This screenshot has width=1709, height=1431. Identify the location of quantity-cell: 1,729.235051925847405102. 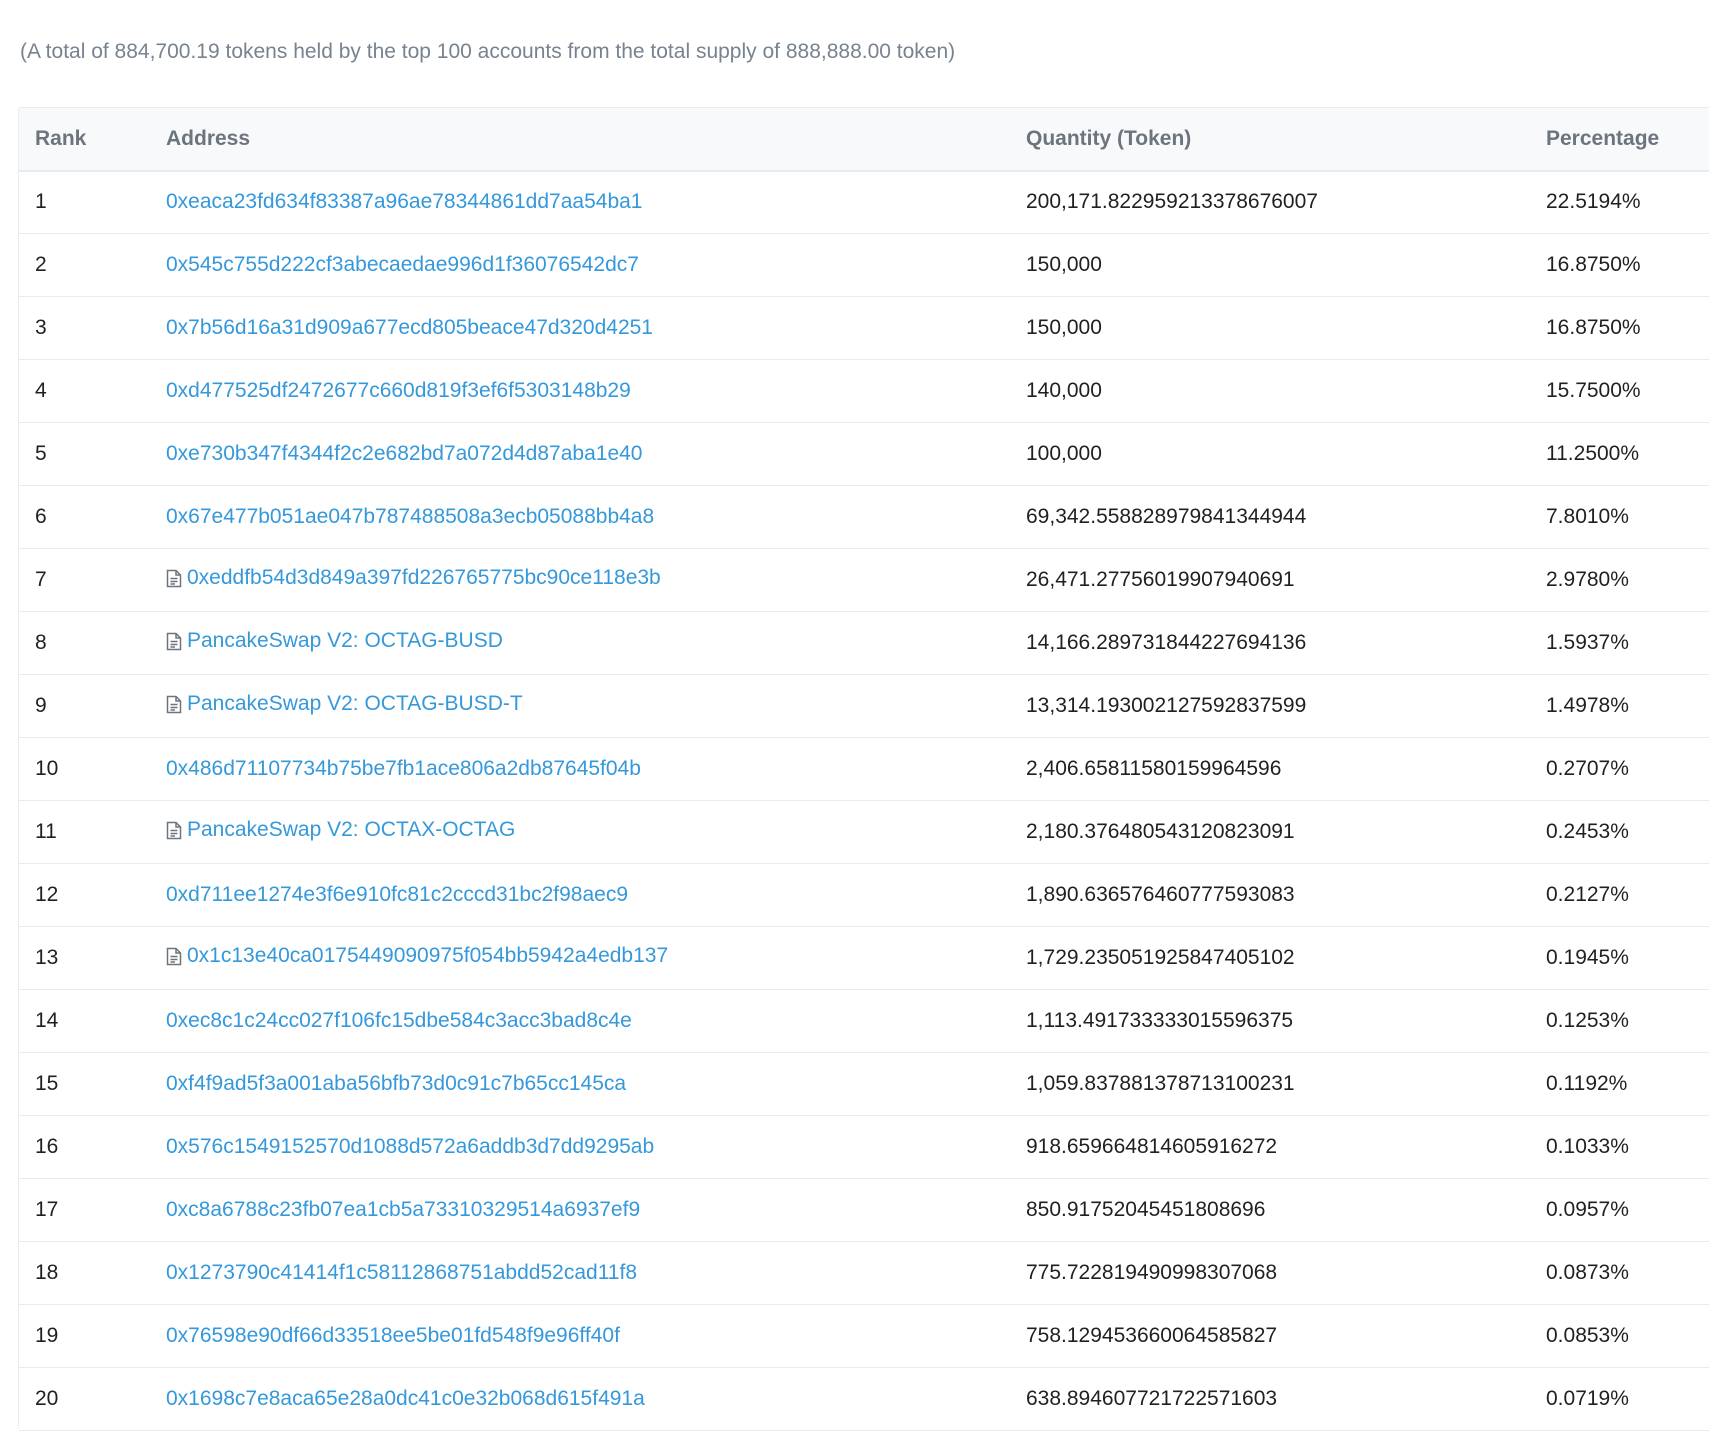
(1270, 958).